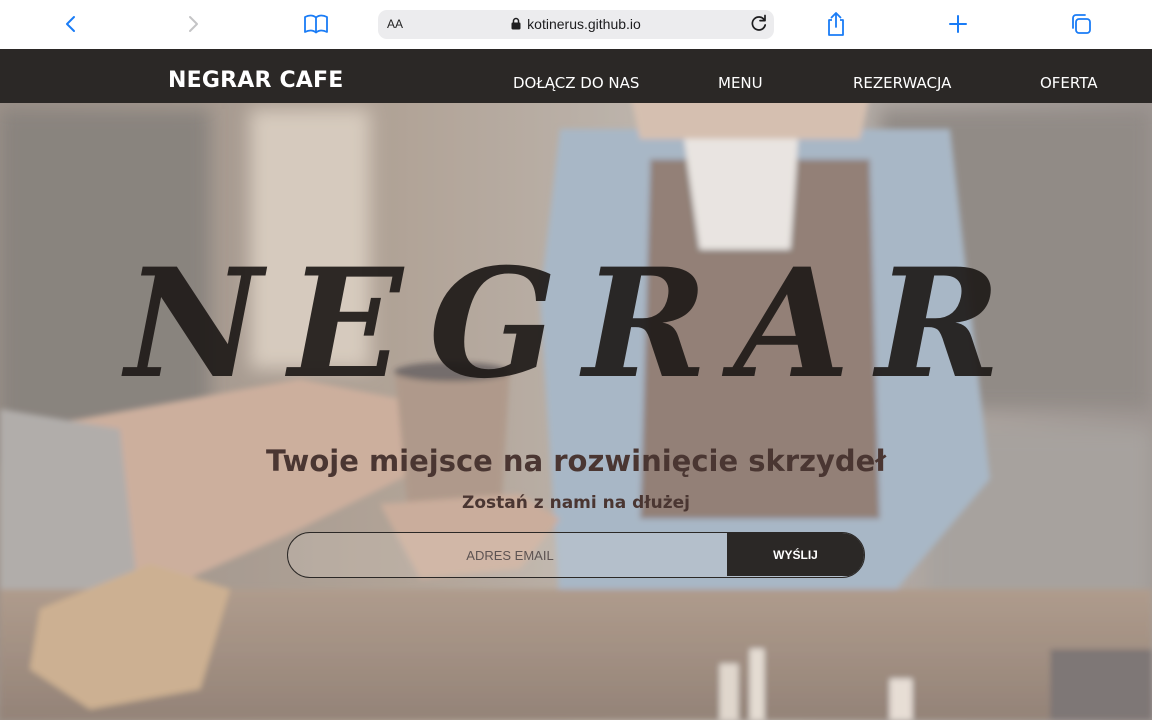  Describe the element at coordinates (759, 25) in the screenshot. I see `reload-icon` at that location.